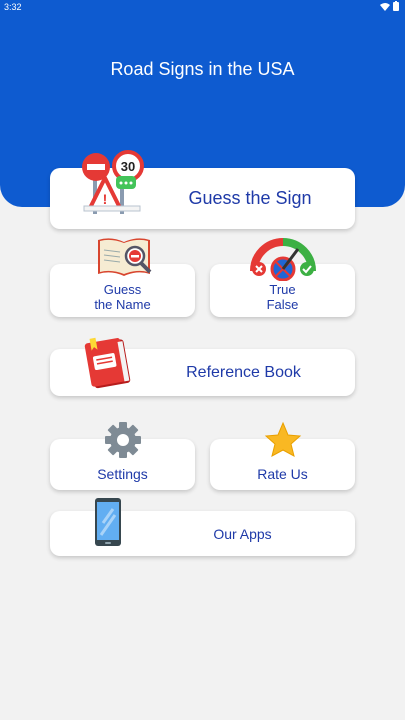  What do you see at coordinates (396, 6) in the screenshot?
I see `battery-icon` at bounding box center [396, 6].